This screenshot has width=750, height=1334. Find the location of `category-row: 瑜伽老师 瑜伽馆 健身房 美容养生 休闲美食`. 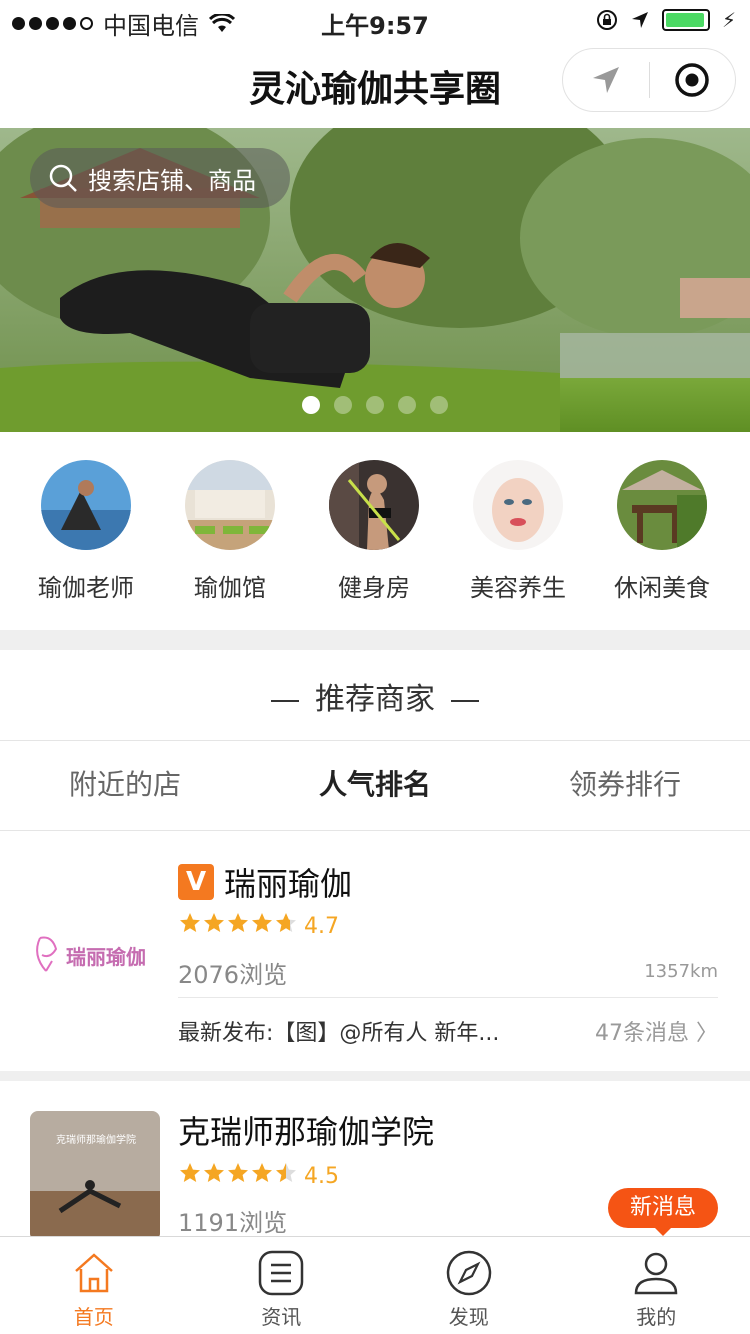

category-row: 瑜伽老师 瑜伽馆 健身房 美容养生 休闲美食 is located at coordinates (375, 535).